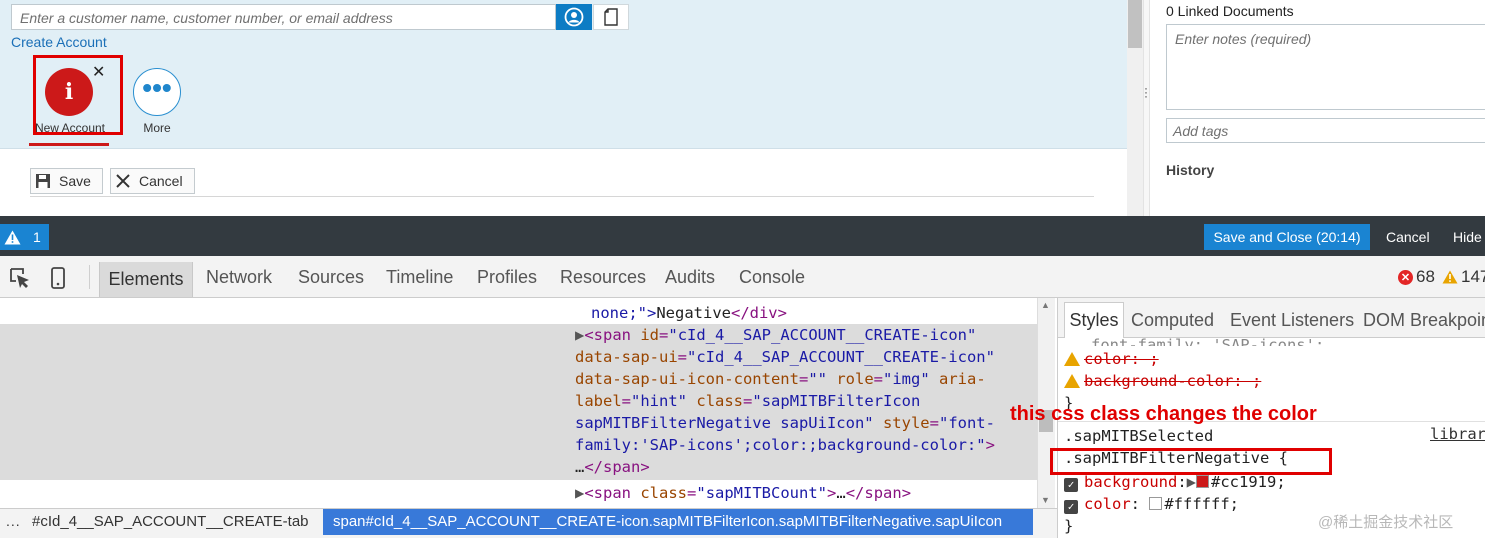 The height and width of the screenshot is (538, 1485). What do you see at coordinates (70, 128) in the screenshot?
I see `new-account-tab-label: New Account` at bounding box center [70, 128].